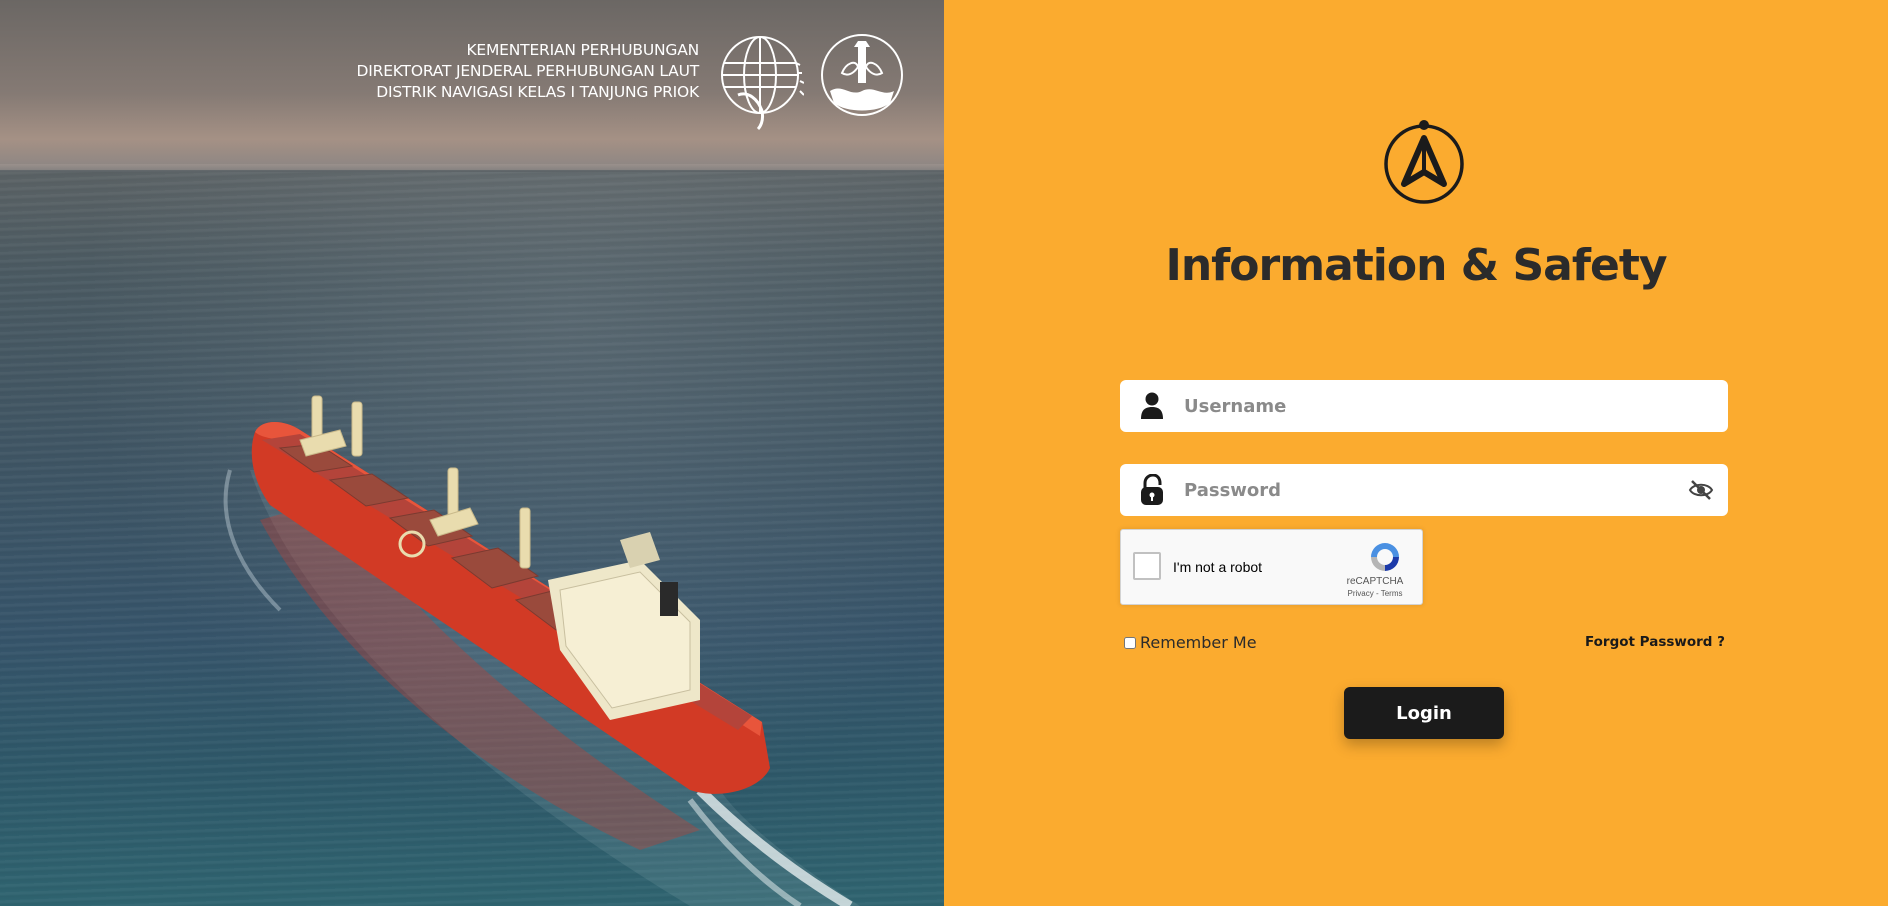  I want to click on recaptcha-links: Privacy - Terms, so click(1375, 593).